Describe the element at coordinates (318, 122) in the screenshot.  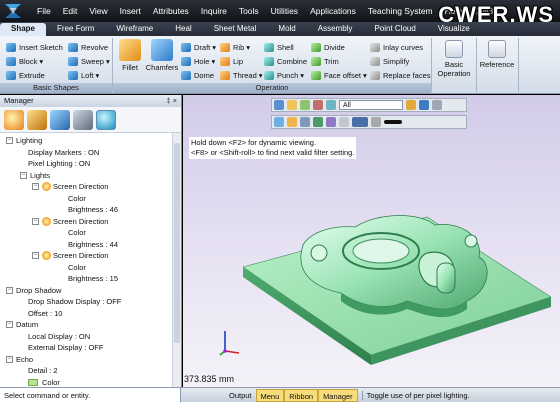
I see `layer-icon` at that location.